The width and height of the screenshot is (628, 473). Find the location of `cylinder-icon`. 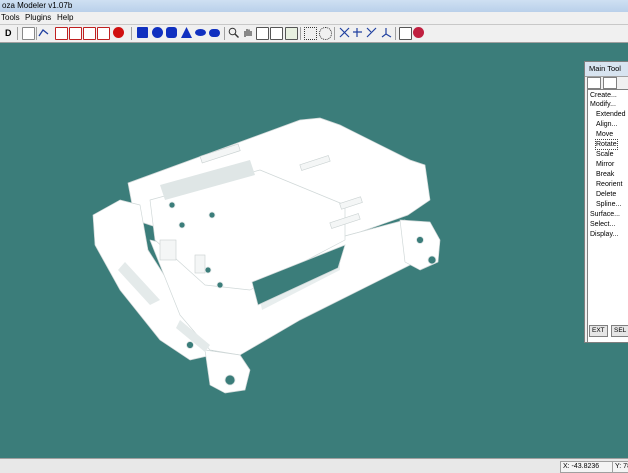

cylinder-icon is located at coordinates (171, 32).